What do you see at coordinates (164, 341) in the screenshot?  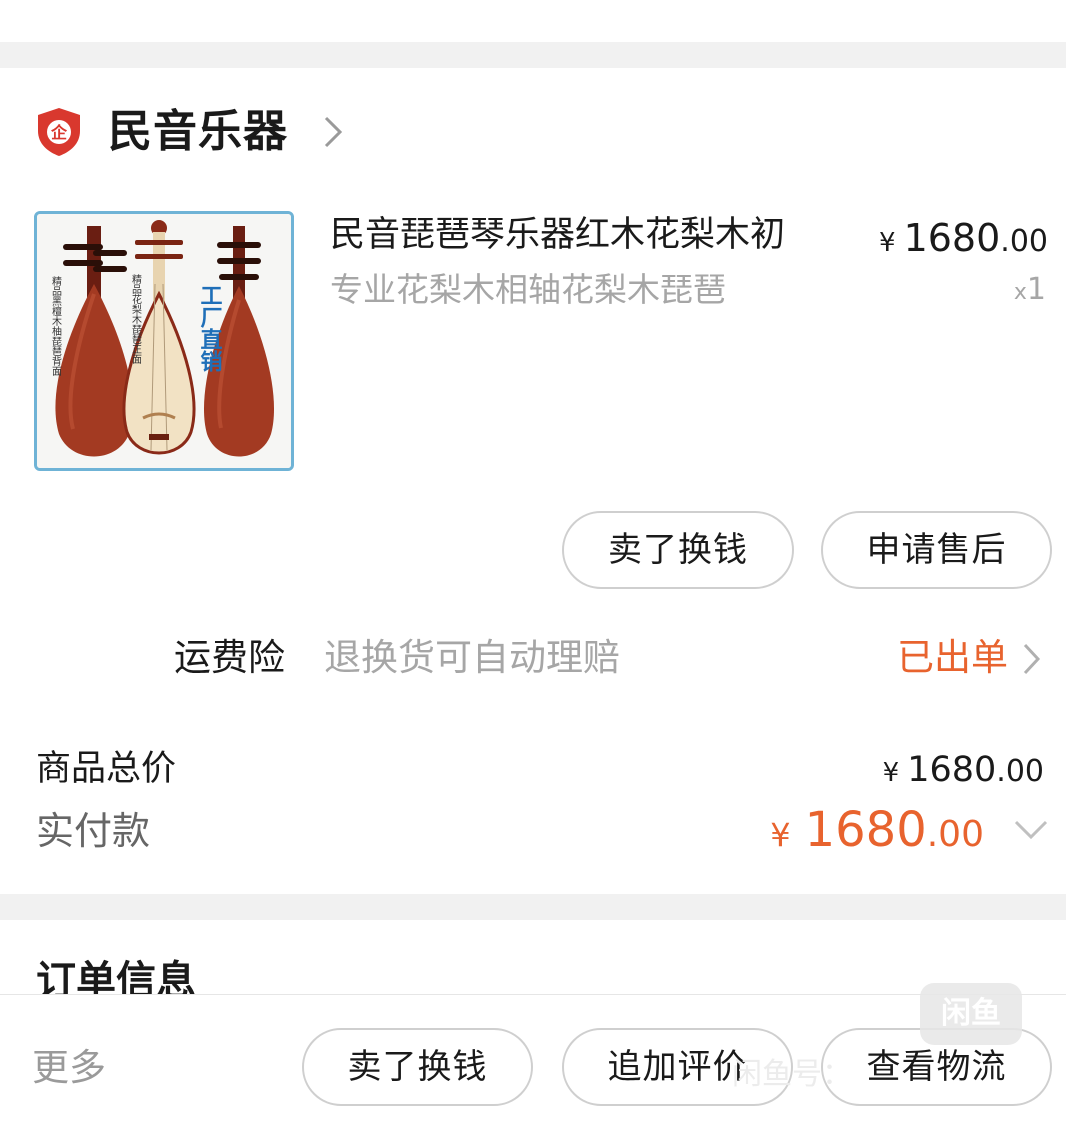 I see `product-image: 精品黑檀木柚琵琶背面 精品花梨木琵琶正面 工厂直销` at bounding box center [164, 341].